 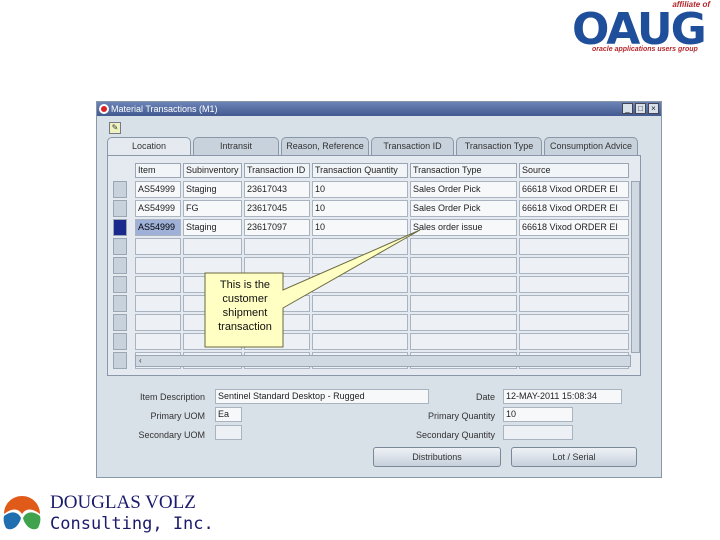 What do you see at coordinates (228, 414) in the screenshot?
I see `primary-uom-field: Ea` at bounding box center [228, 414].